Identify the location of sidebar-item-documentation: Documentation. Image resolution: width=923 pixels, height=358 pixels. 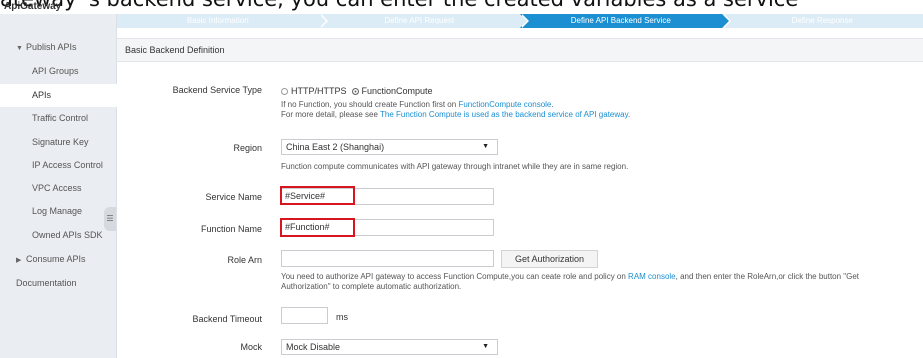
(58, 283).